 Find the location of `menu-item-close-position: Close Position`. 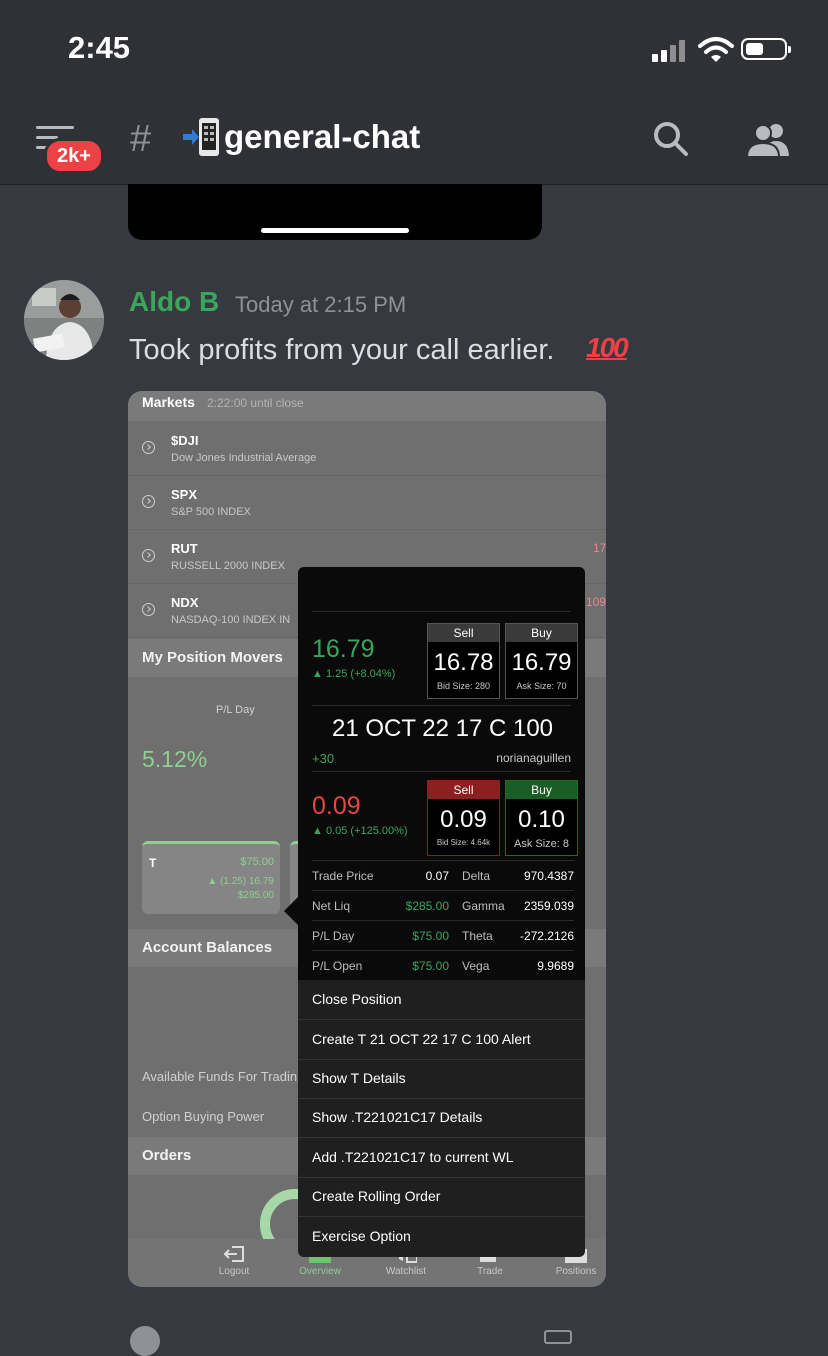

menu-item-close-position: Close Position is located at coordinates (441, 1000).